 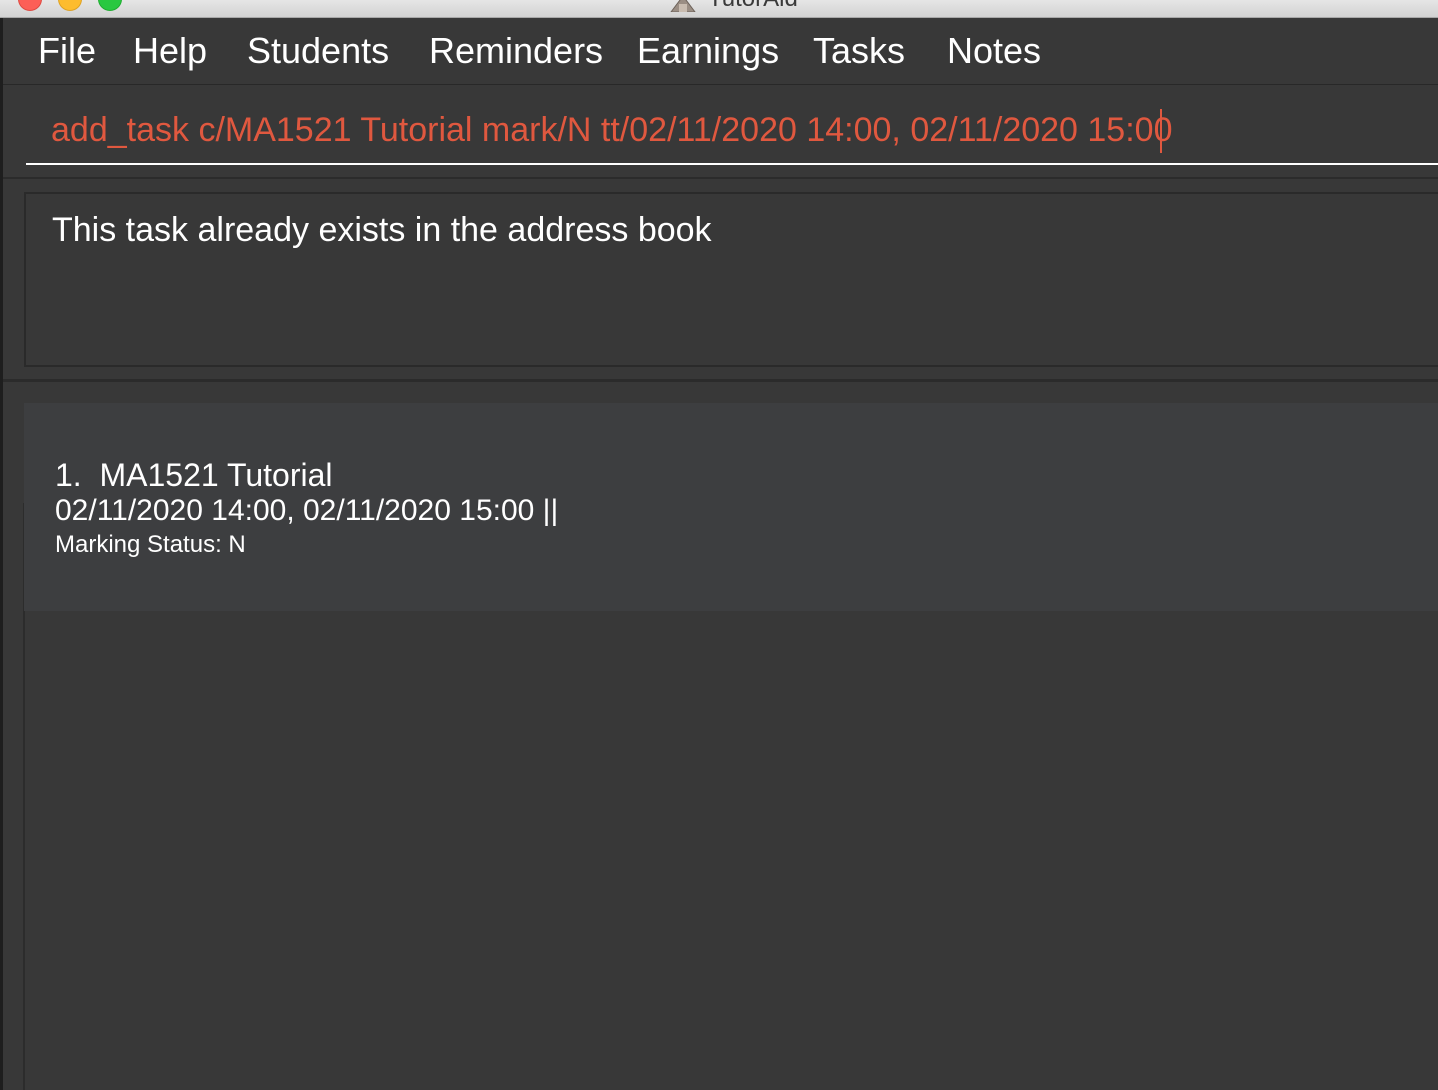 I want to click on text-caret, so click(x=1161, y=131).